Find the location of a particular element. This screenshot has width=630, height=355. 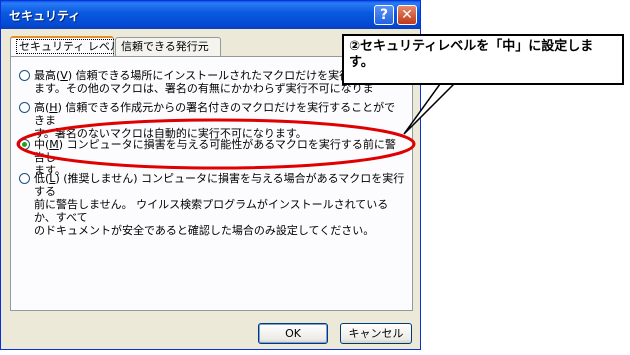

callout-text: ②セキュリティレベルを「中」に設定します。 is located at coordinates (471, 54).